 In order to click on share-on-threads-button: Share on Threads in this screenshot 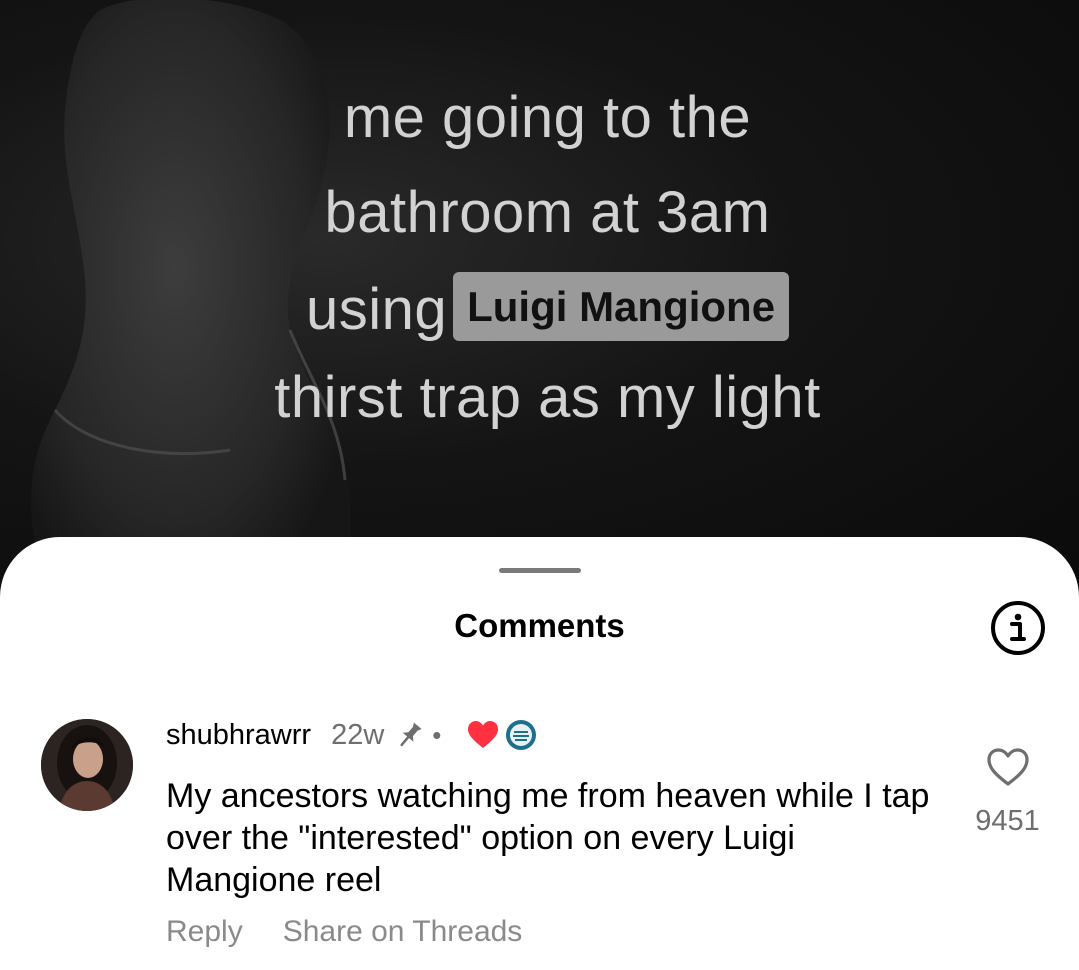, I will do `click(403, 932)`.